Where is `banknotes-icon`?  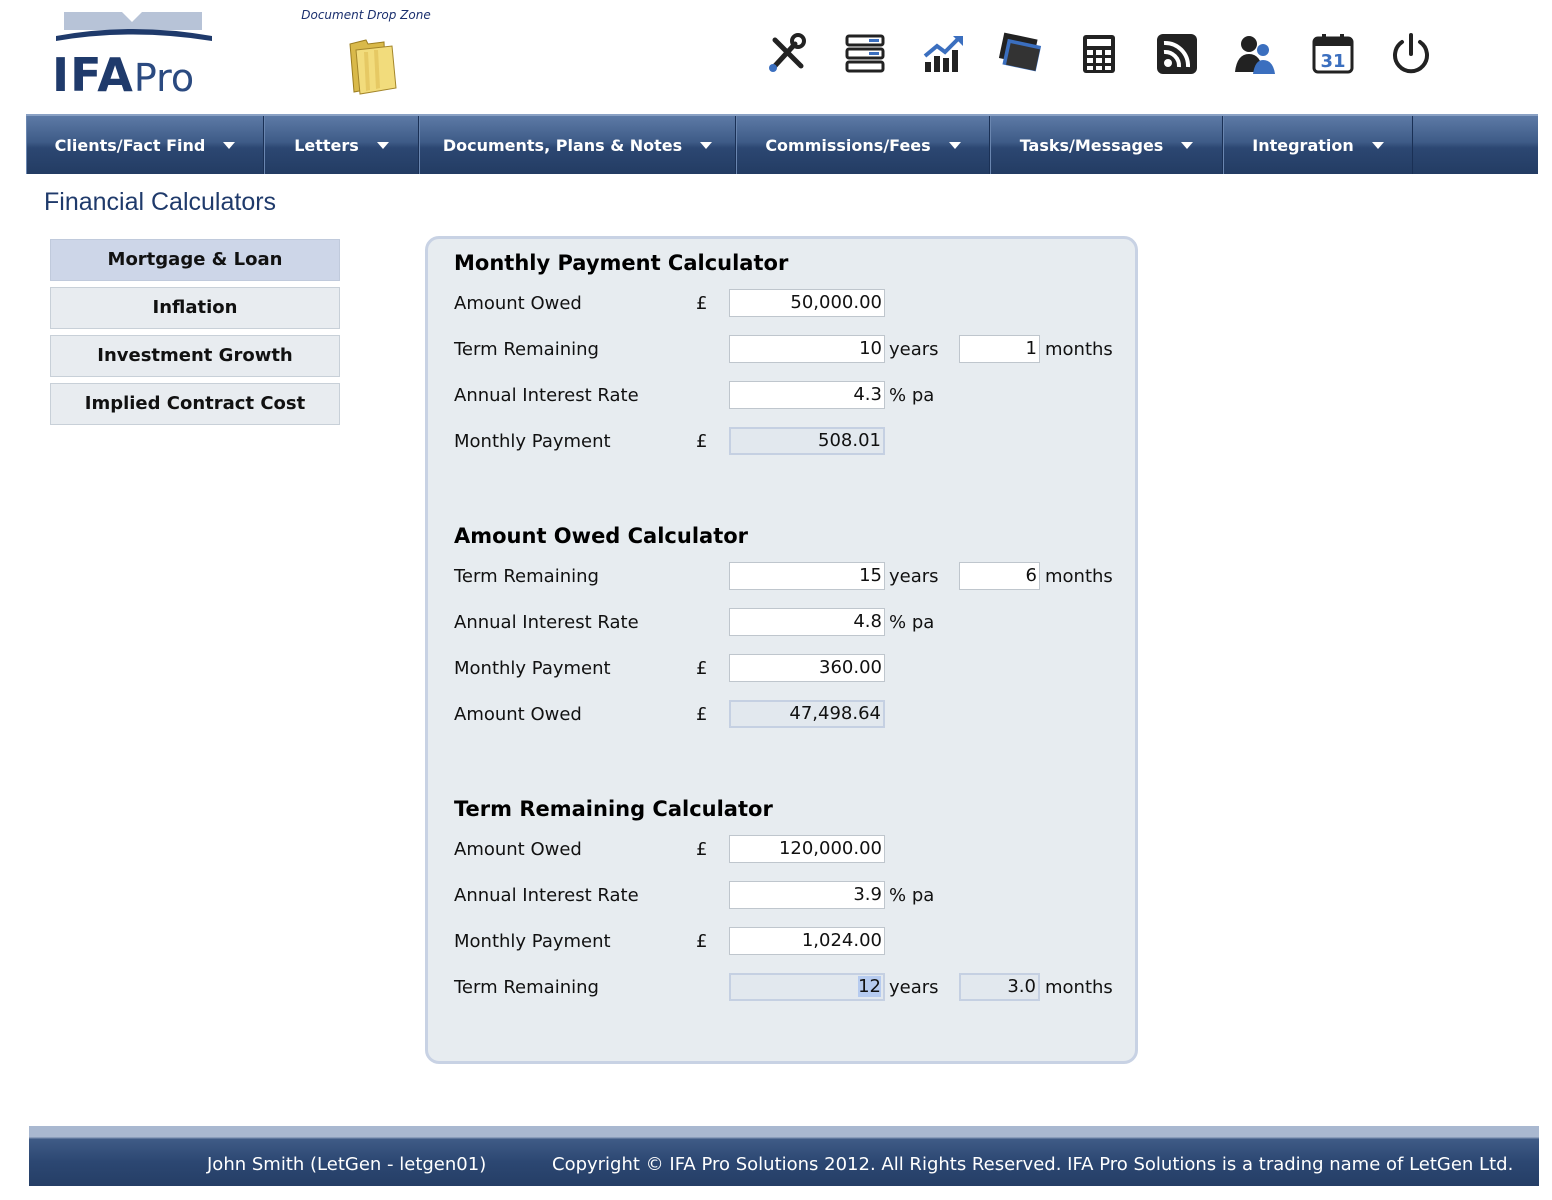
banknotes-icon is located at coordinates (1021, 54).